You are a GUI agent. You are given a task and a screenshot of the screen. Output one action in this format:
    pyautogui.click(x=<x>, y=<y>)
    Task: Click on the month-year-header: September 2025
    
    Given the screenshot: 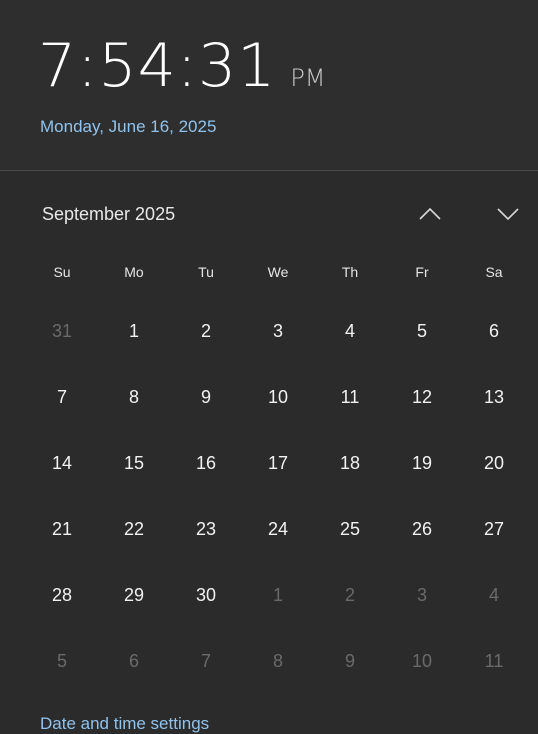 What is the action you would take?
    pyautogui.click(x=108, y=214)
    